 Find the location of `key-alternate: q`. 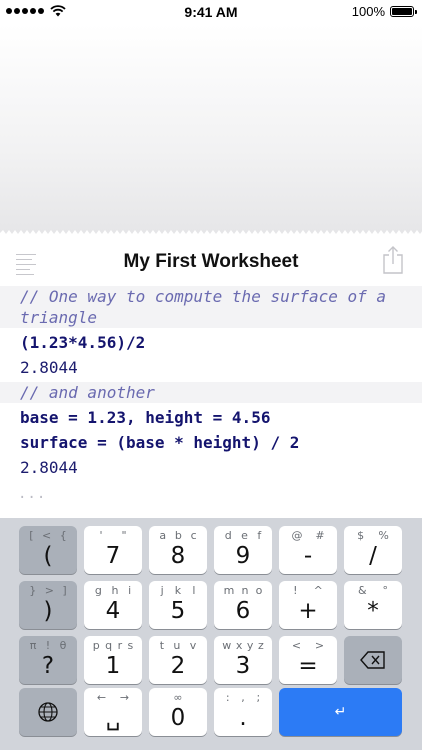

key-alternate: q is located at coordinates (109, 645).